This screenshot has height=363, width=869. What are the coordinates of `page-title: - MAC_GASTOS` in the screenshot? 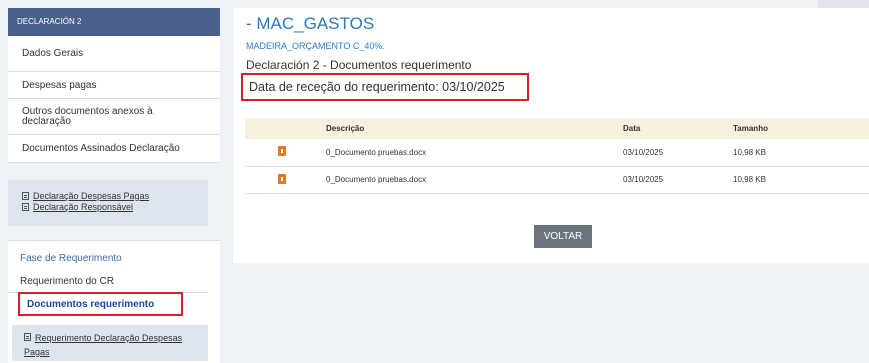 It's located at (310, 23).